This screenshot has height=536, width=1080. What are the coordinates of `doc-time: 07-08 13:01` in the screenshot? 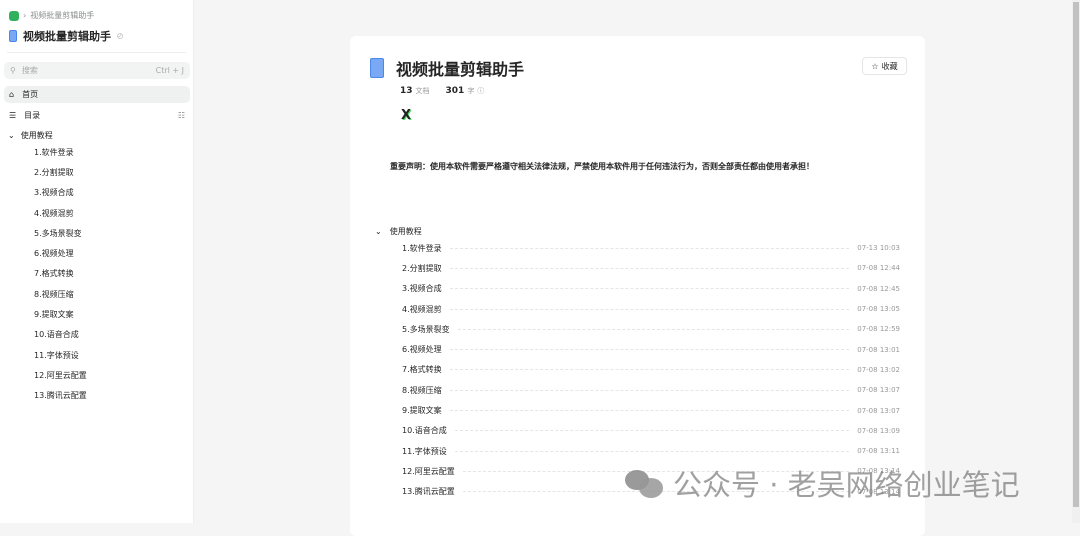 It's located at (878, 349).